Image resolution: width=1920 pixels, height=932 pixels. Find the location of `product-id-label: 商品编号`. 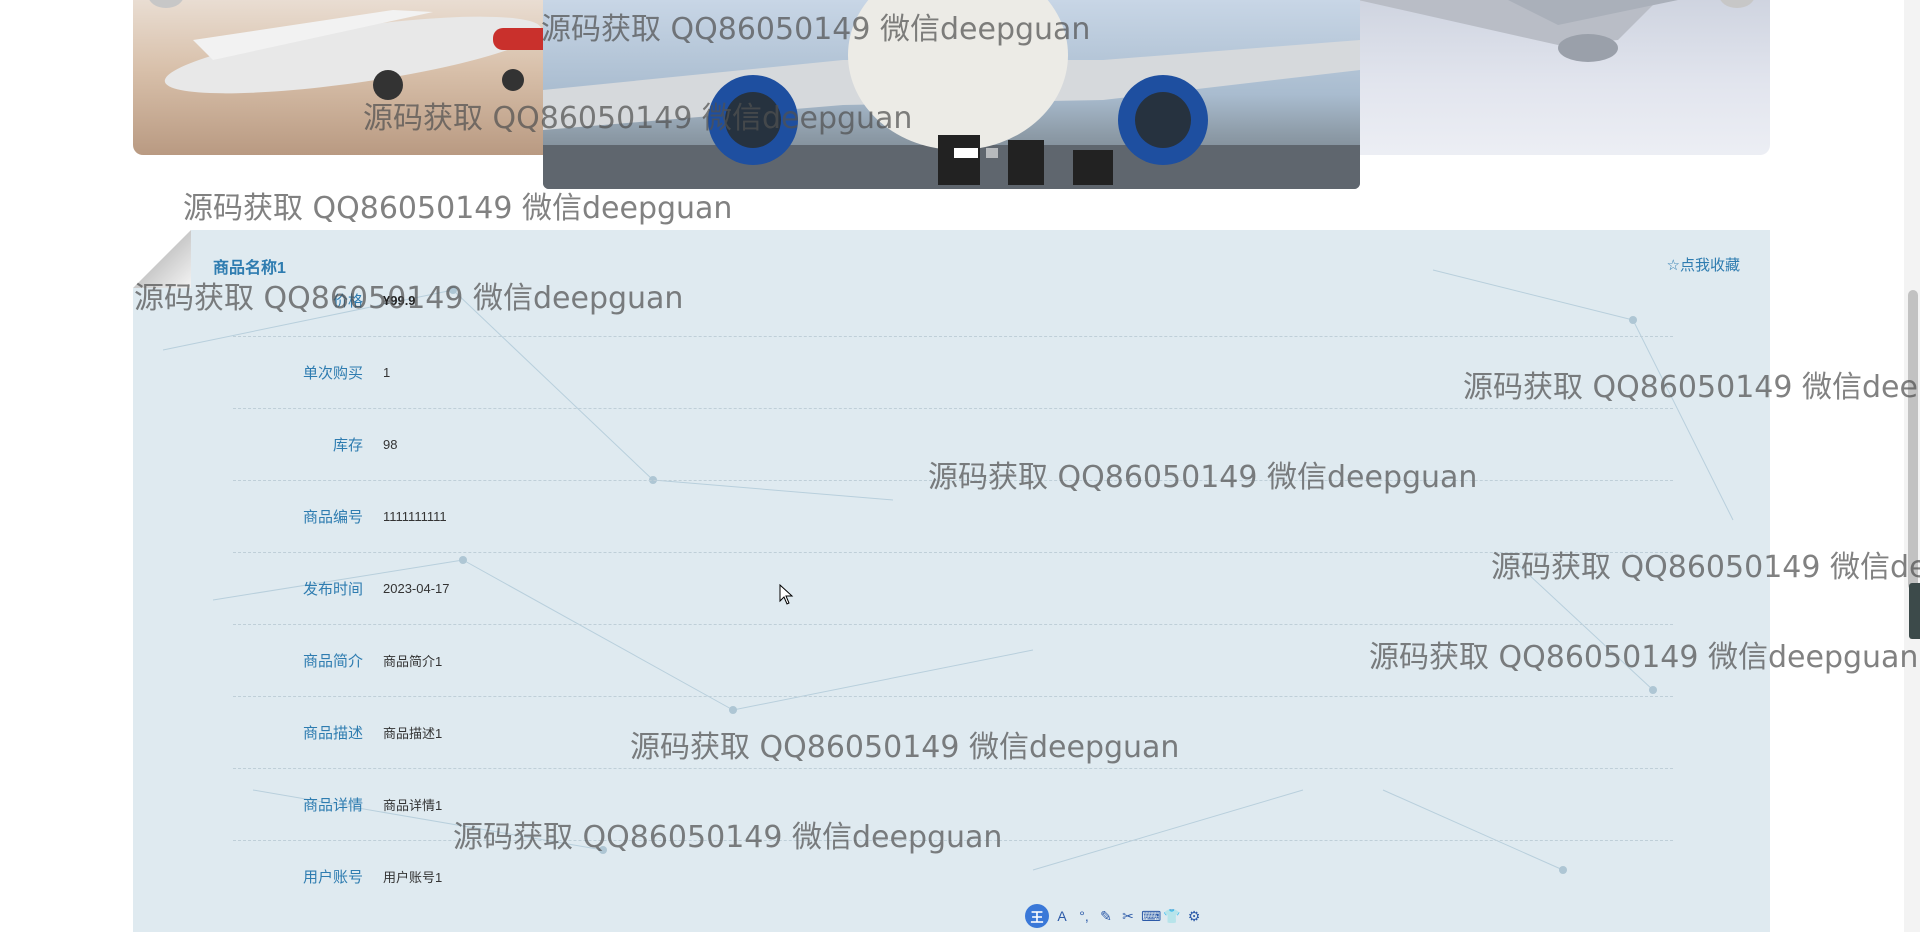

product-id-label: 商品编号 is located at coordinates (332, 517).